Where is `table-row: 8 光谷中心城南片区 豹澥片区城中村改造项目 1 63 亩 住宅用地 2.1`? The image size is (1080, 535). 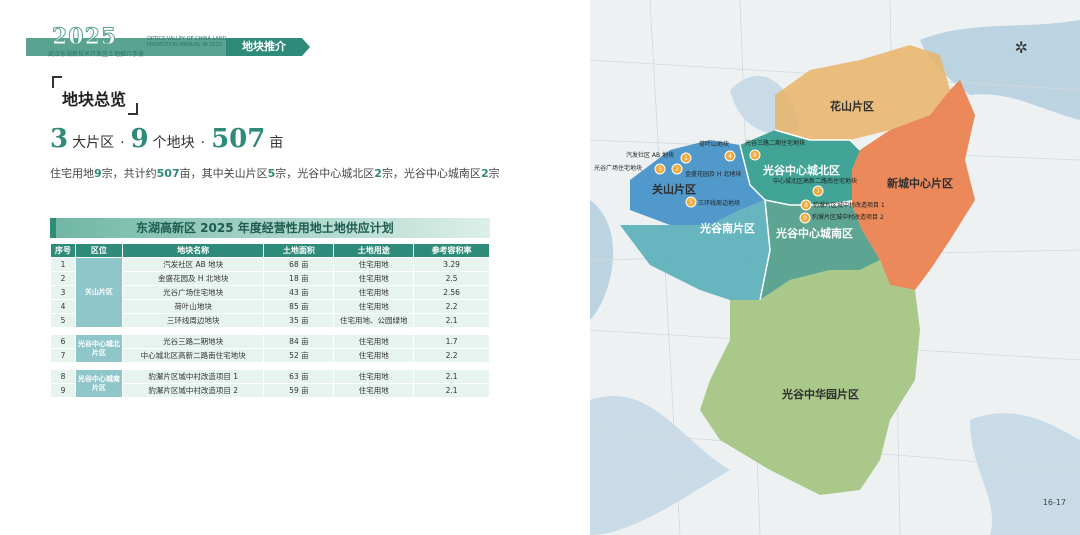
table-row: 8 光谷中心城南片区 豹澥片区城中村改造项目 1 63 亩 住宅用地 2.1 is located at coordinates (270, 383).